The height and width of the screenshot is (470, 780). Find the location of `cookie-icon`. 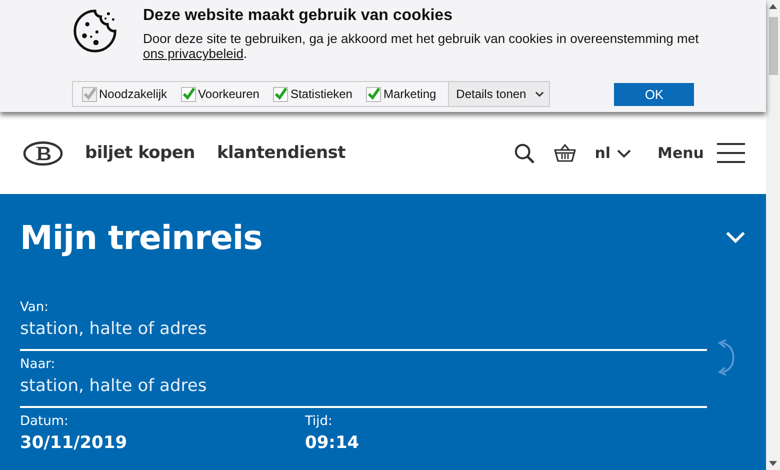

cookie-icon is located at coordinates (95, 31).